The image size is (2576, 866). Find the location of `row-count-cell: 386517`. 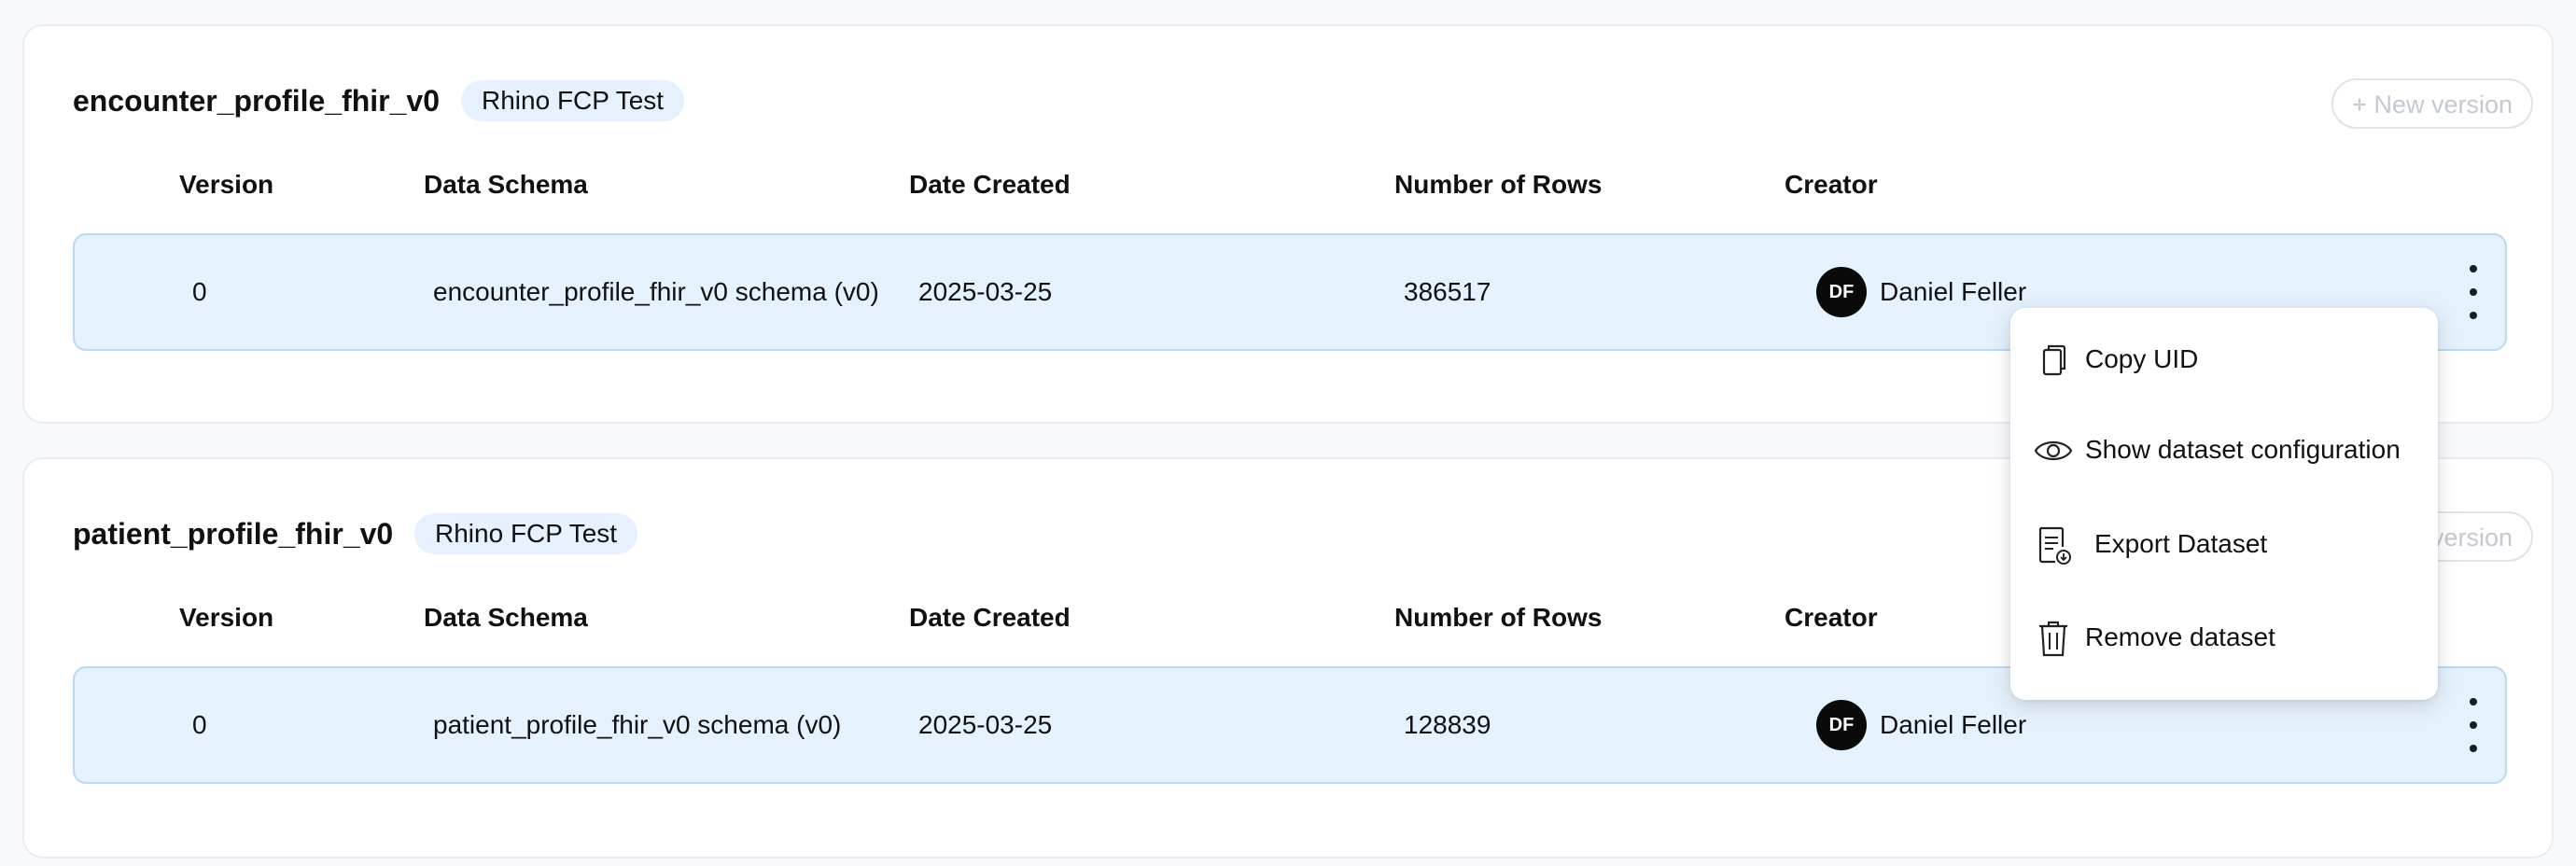

row-count-cell: 386517 is located at coordinates (1447, 291).